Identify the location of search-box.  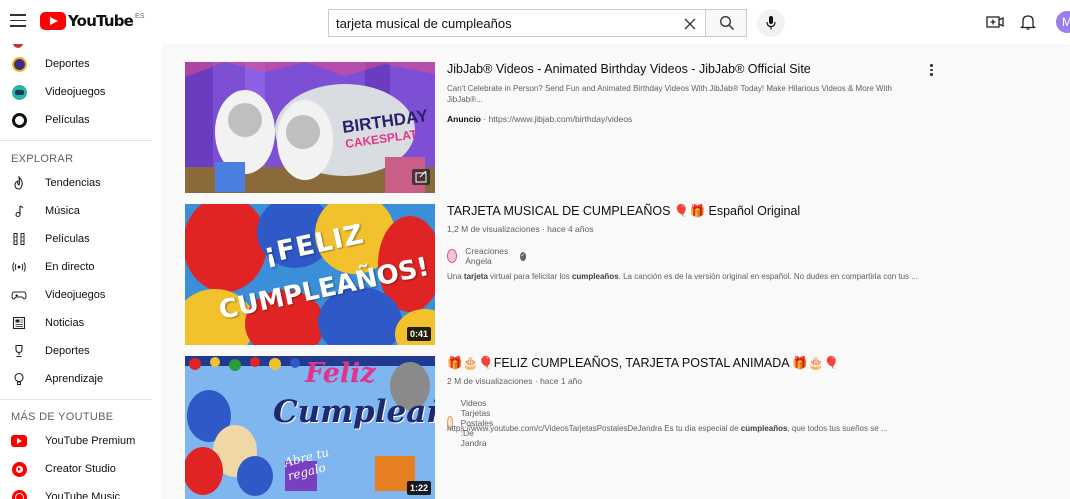
(516, 23).